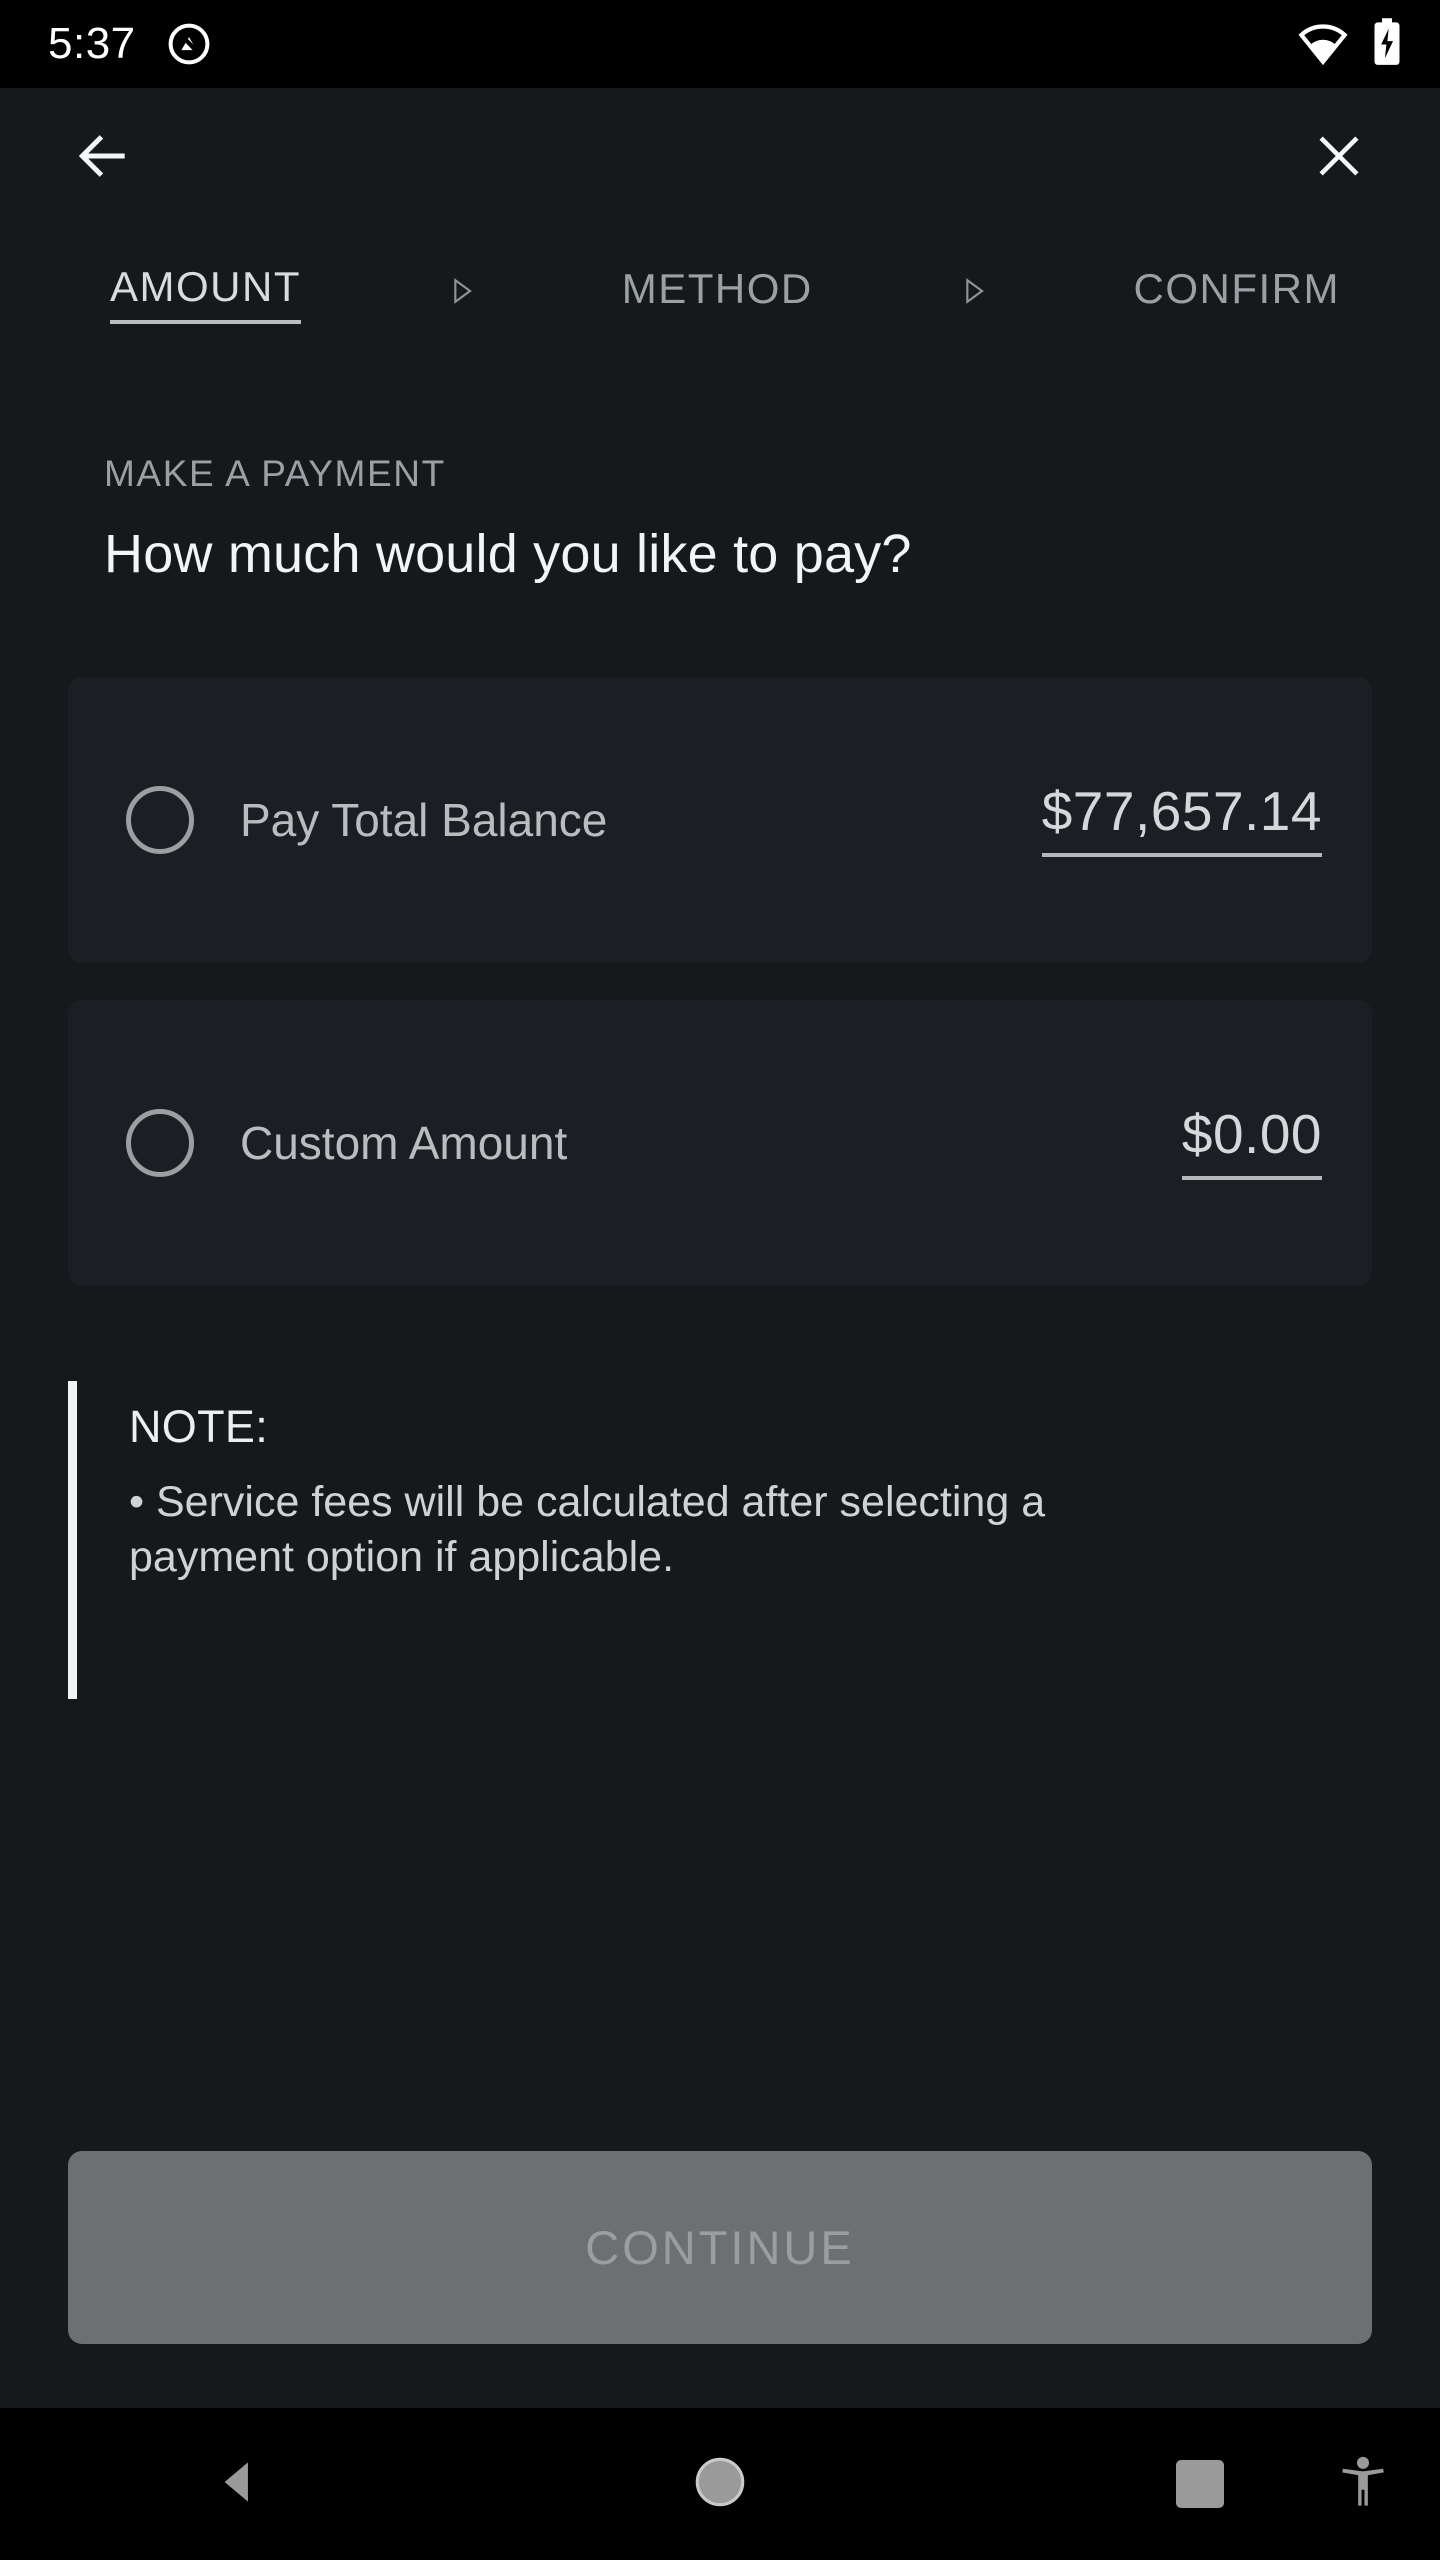  Describe the element at coordinates (92, 43) in the screenshot. I see `status-bar-clock: 5:37` at that location.